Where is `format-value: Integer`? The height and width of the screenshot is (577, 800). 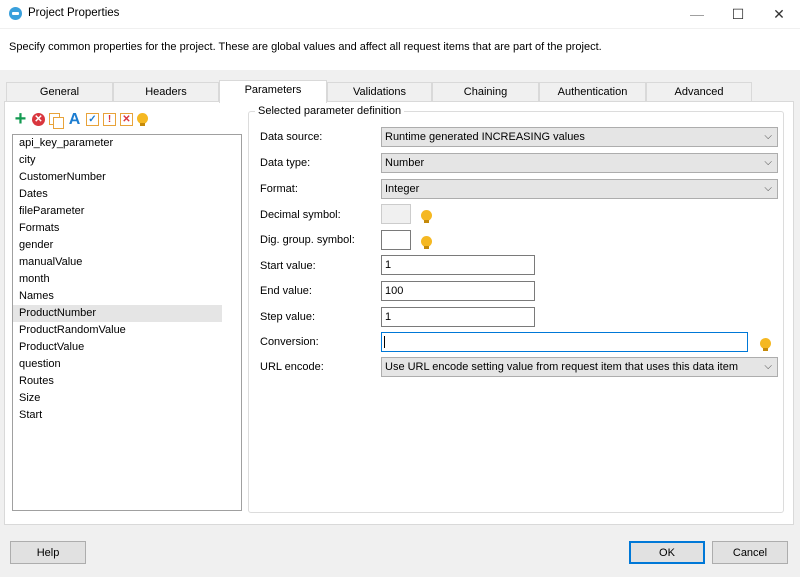 format-value: Integer is located at coordinates (402, 189).